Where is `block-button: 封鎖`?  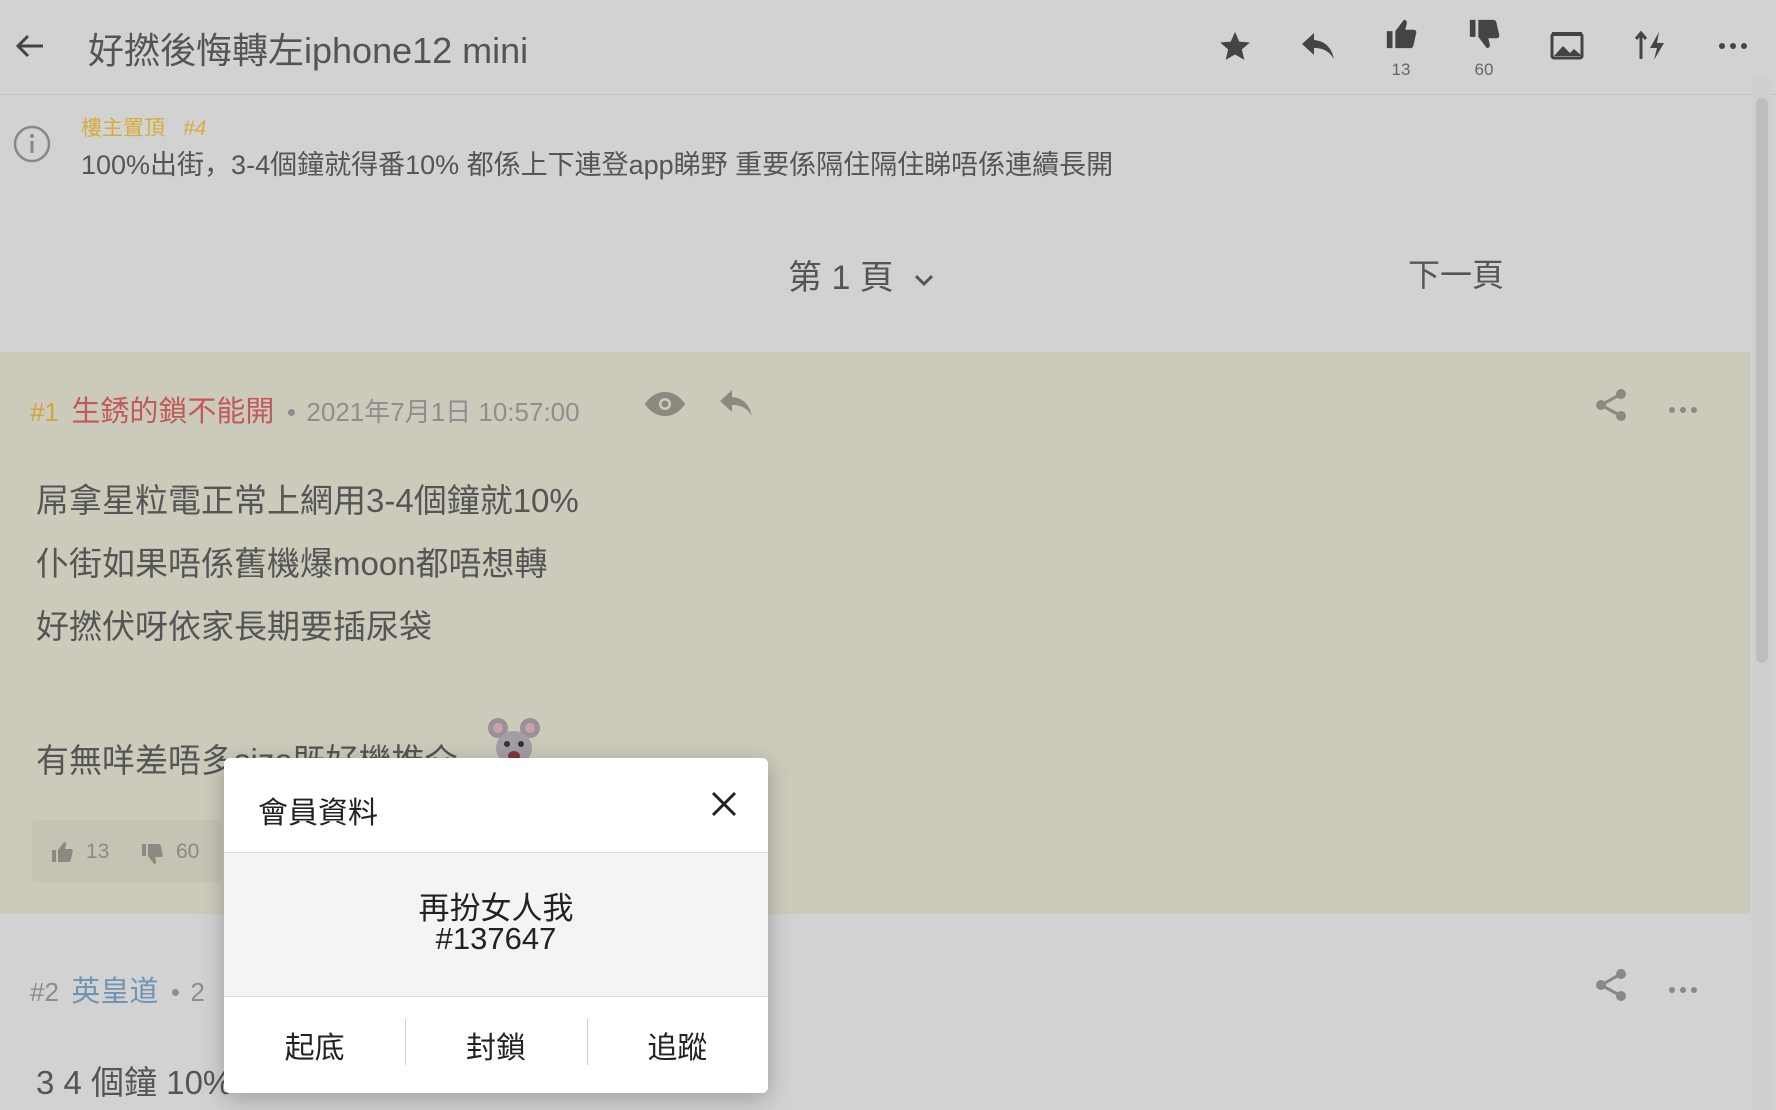
block-button: 封鎖 is located at coordinates (495, 1045).